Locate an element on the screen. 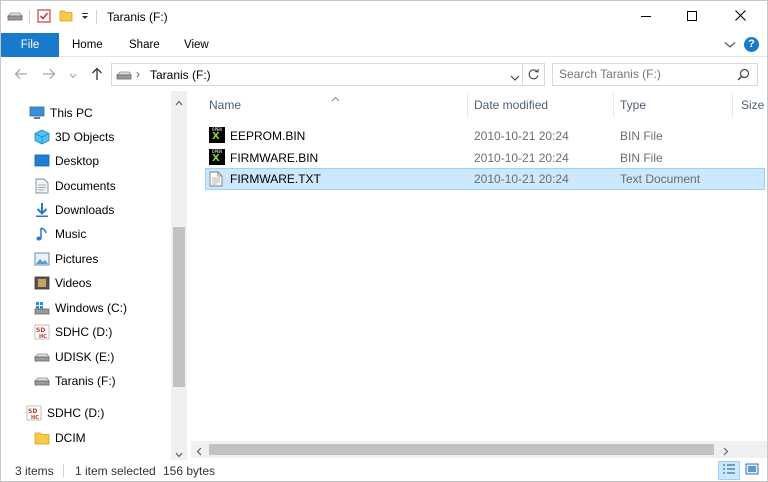  scroll-down-icon is located at coordinates (179, 453).